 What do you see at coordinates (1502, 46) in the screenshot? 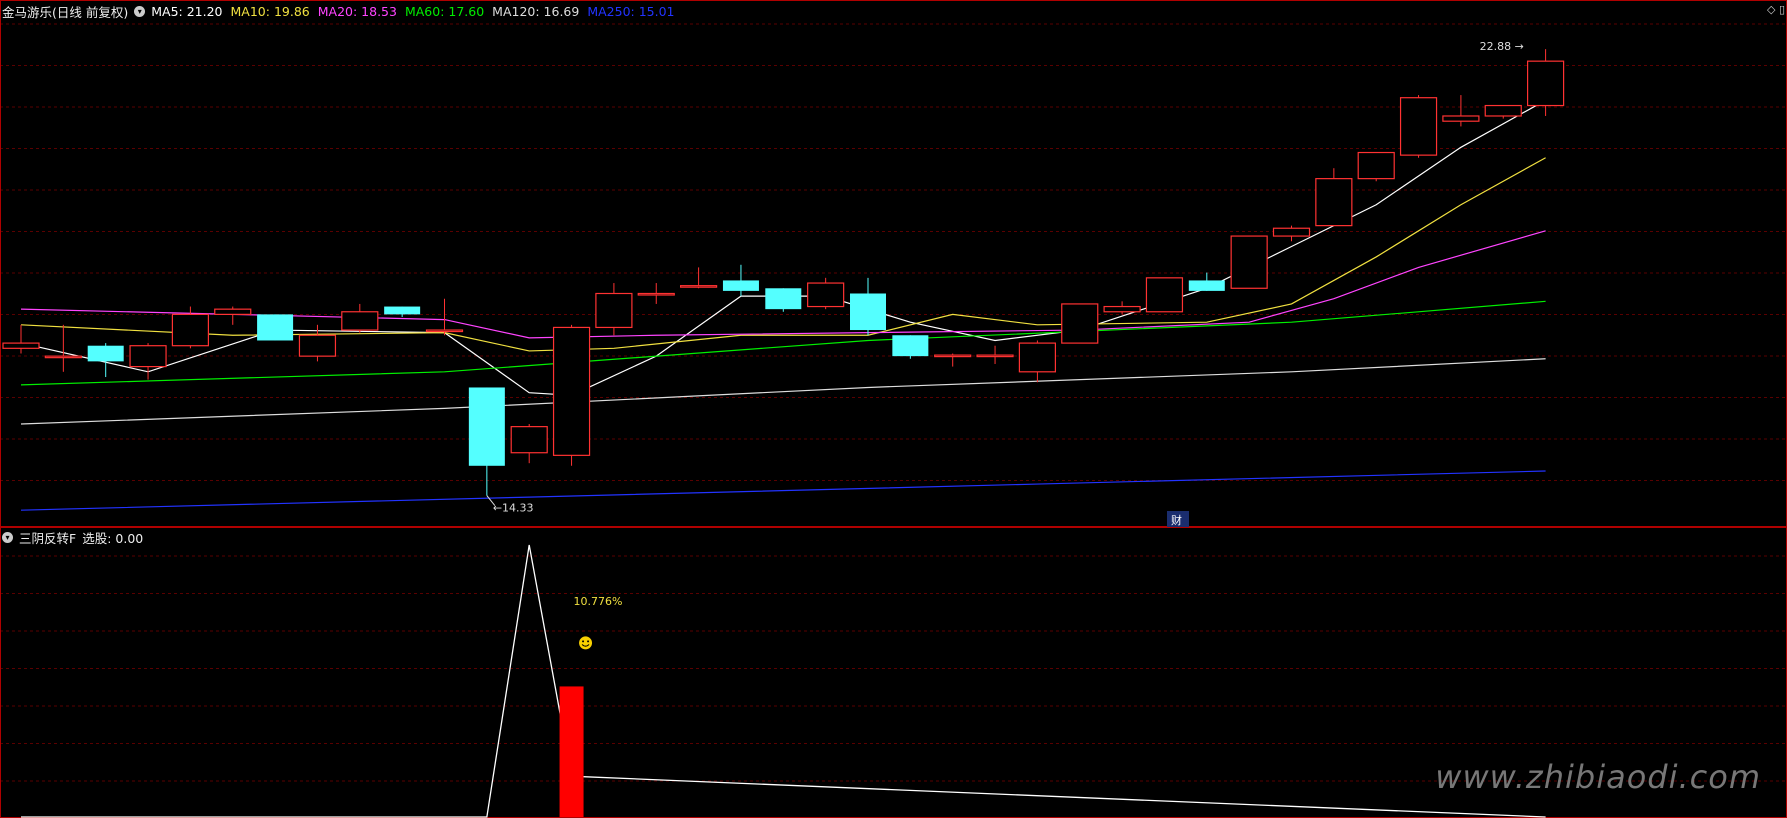
I see `high-price-label: 22.88 →` at bounding box center [1502, 46].